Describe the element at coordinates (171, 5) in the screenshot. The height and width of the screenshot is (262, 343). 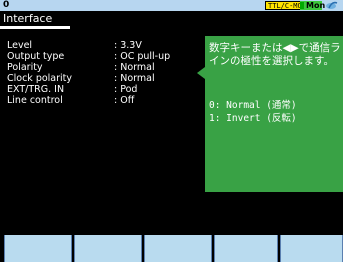
I see `status-bar: 0 TTL/C-MOS Mon` at that location.